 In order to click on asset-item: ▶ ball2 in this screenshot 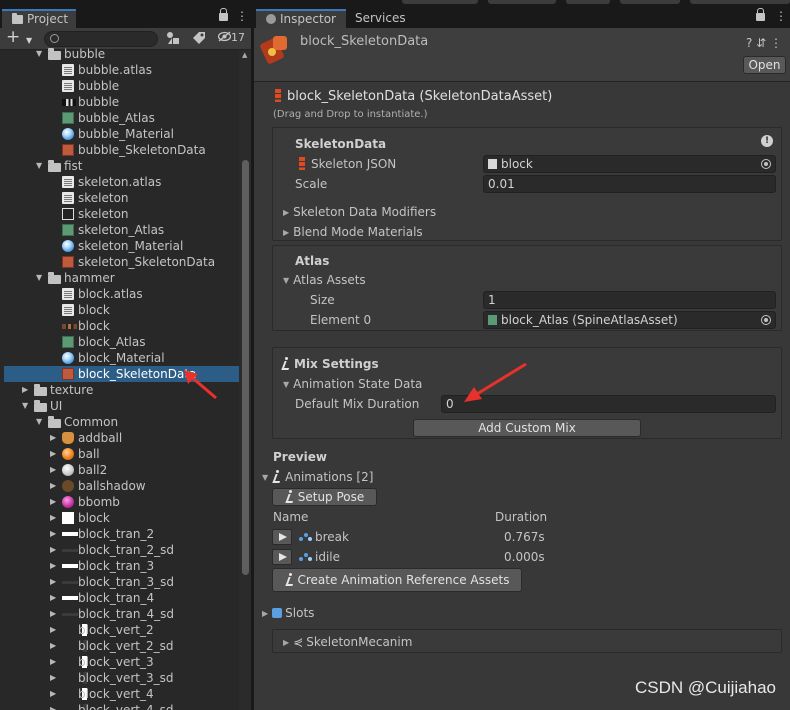, I will do `click(121, 470)`.